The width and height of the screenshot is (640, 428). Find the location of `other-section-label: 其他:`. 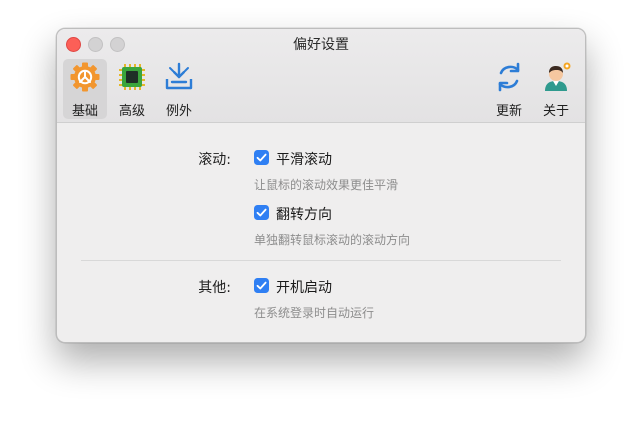

other-section-label: 其他: is located at coordinates (214, 288).